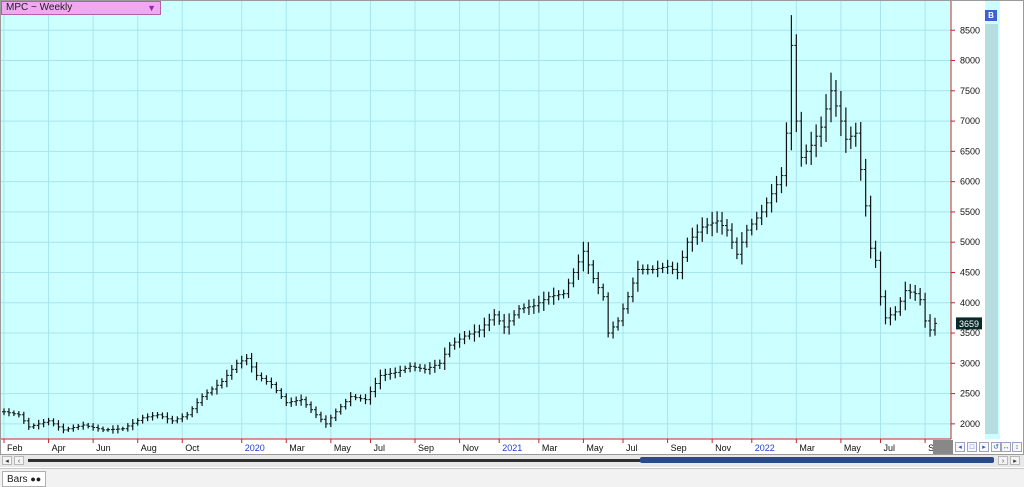  I want to click on view-tab-bars: Bars ●●, so click(24, 479).